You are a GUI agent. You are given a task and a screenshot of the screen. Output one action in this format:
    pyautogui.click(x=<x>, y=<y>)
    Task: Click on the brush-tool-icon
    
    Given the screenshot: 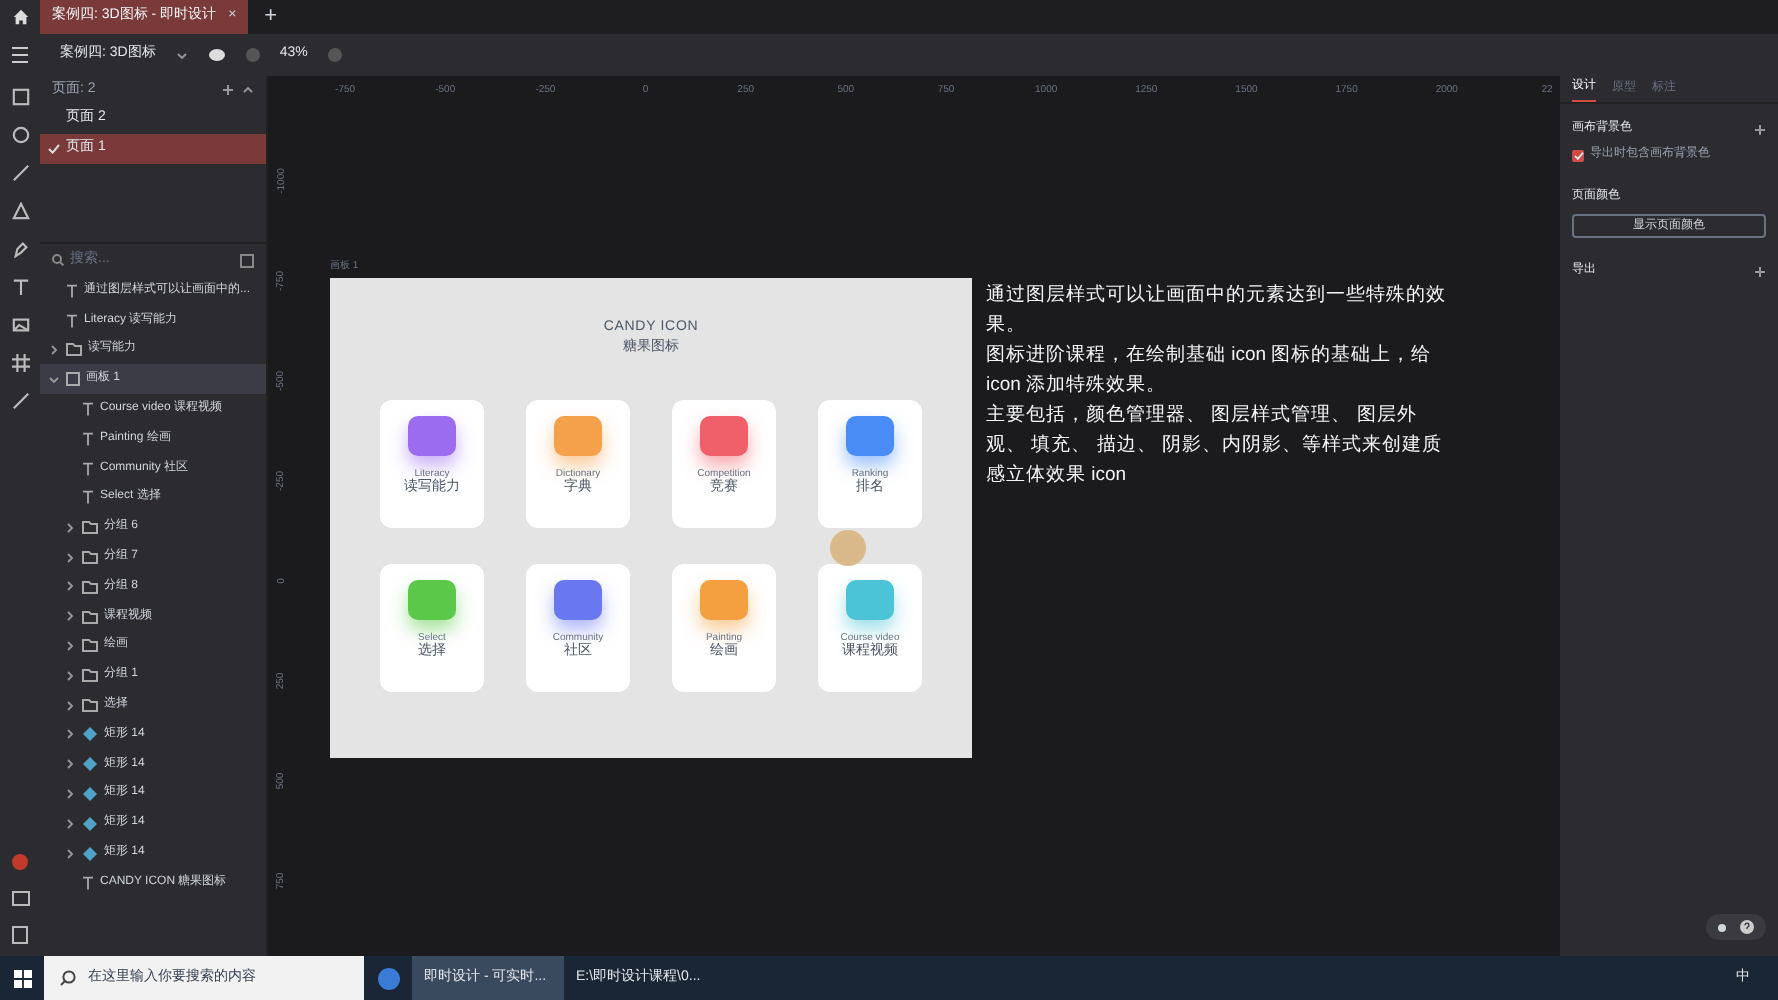 What is the action you would take?
    pyautogui.click(x=20, y=401)
    